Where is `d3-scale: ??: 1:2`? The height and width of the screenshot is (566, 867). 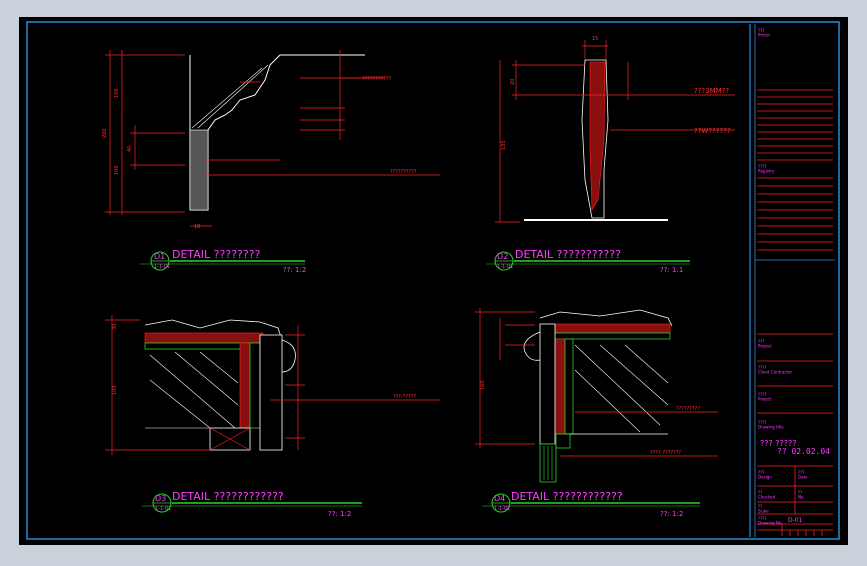
d3-scale: ??: 1:2 is located at coordinates (339, 514).